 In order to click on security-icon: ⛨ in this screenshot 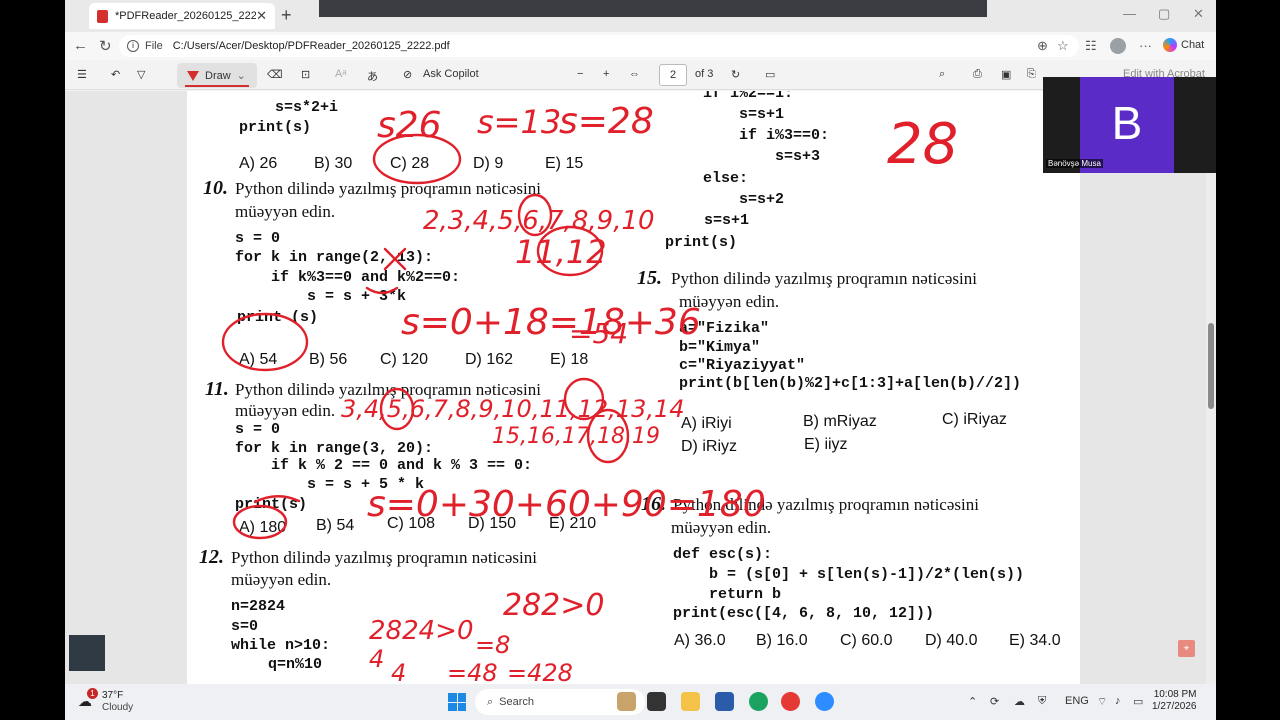, I will do `click(1042, 701)`.